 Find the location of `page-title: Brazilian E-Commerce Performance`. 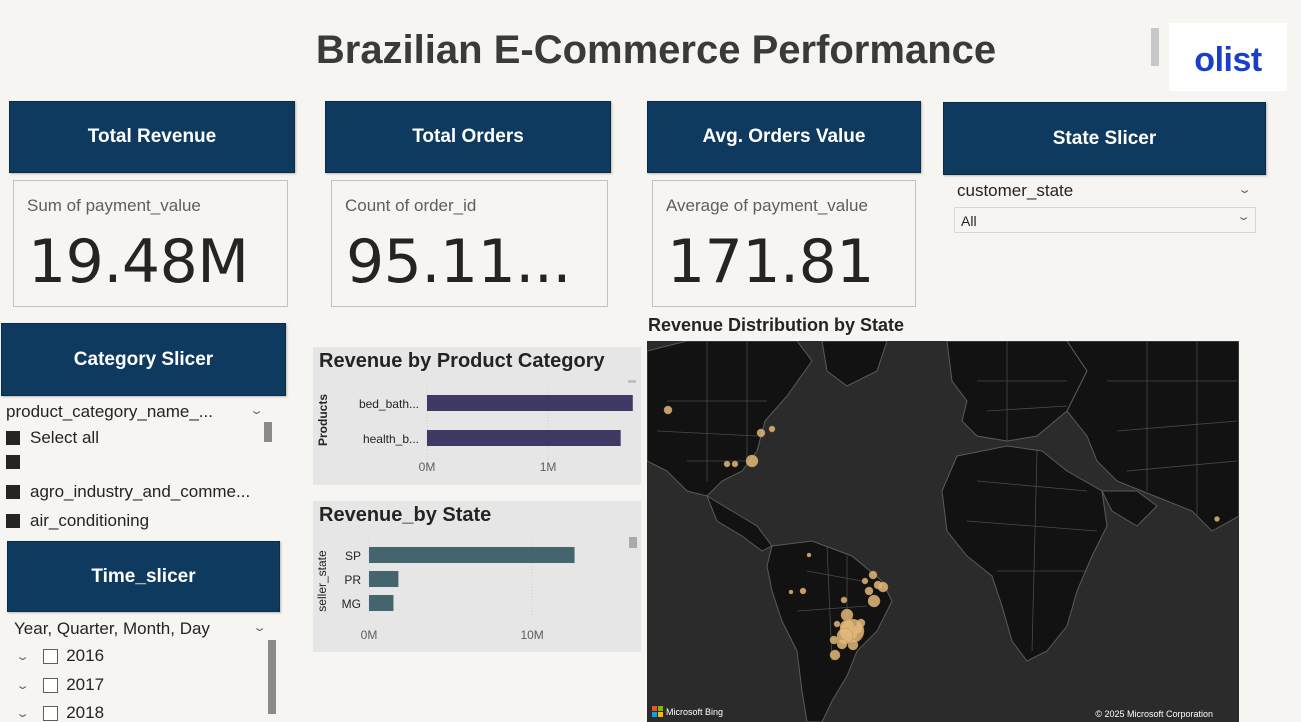

page-title: Brazilian E-Commerce Performance is located at coordinates (656, 50).